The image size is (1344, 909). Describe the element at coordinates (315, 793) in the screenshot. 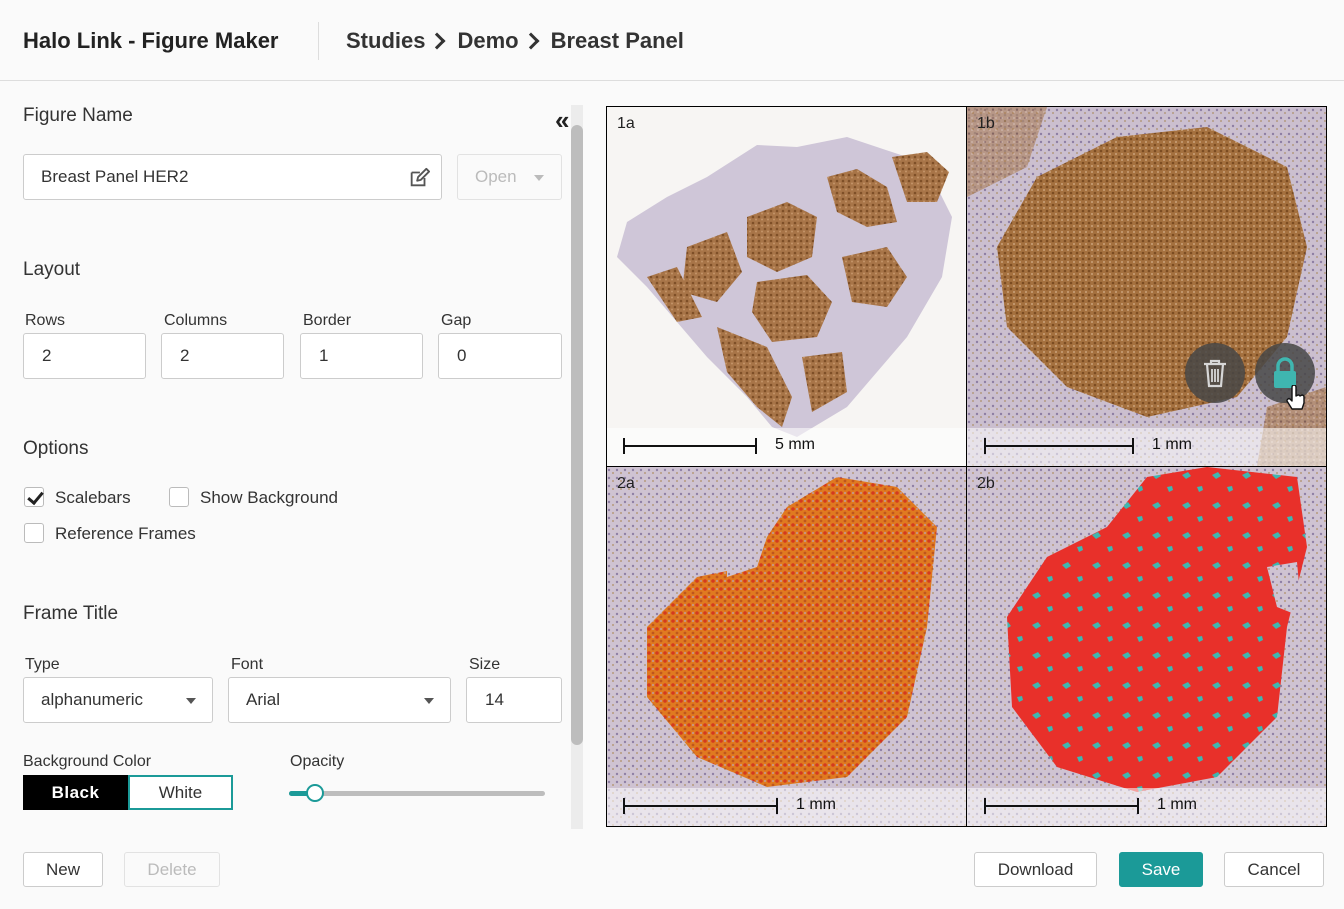

I see `opacity-slider-thumb` at that location.